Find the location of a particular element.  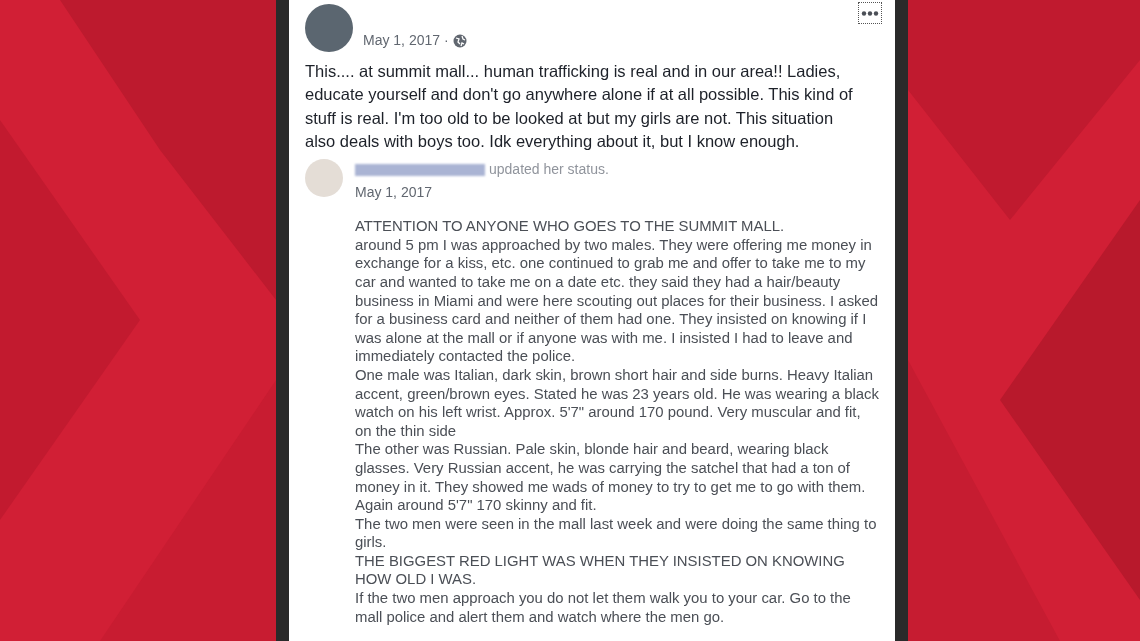

shared-post-paragraph: ATTENTION TO ANYONE WHO GOES TO THE SUMMIT MALL. is located at coordinates (570, 226).